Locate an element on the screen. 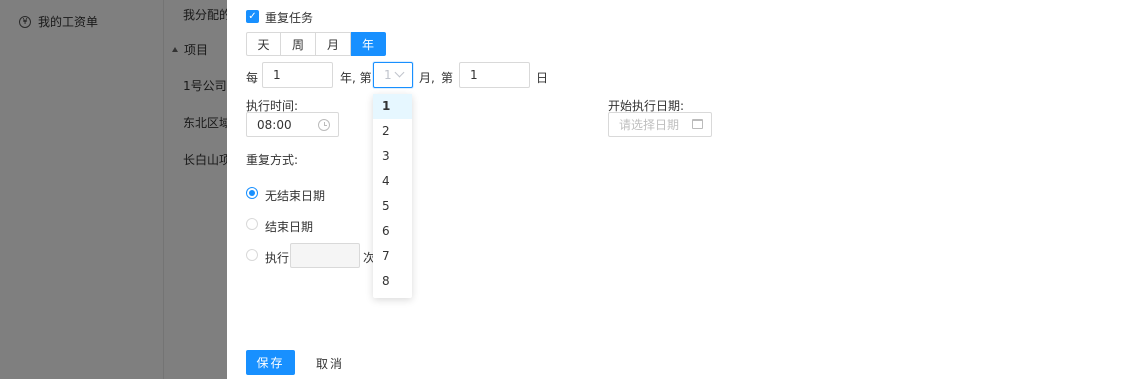 Image resolution: width=1134 pixels, height=379 pixels. repeat-task-label: 重复任务 is located at coordinates (289, 18).